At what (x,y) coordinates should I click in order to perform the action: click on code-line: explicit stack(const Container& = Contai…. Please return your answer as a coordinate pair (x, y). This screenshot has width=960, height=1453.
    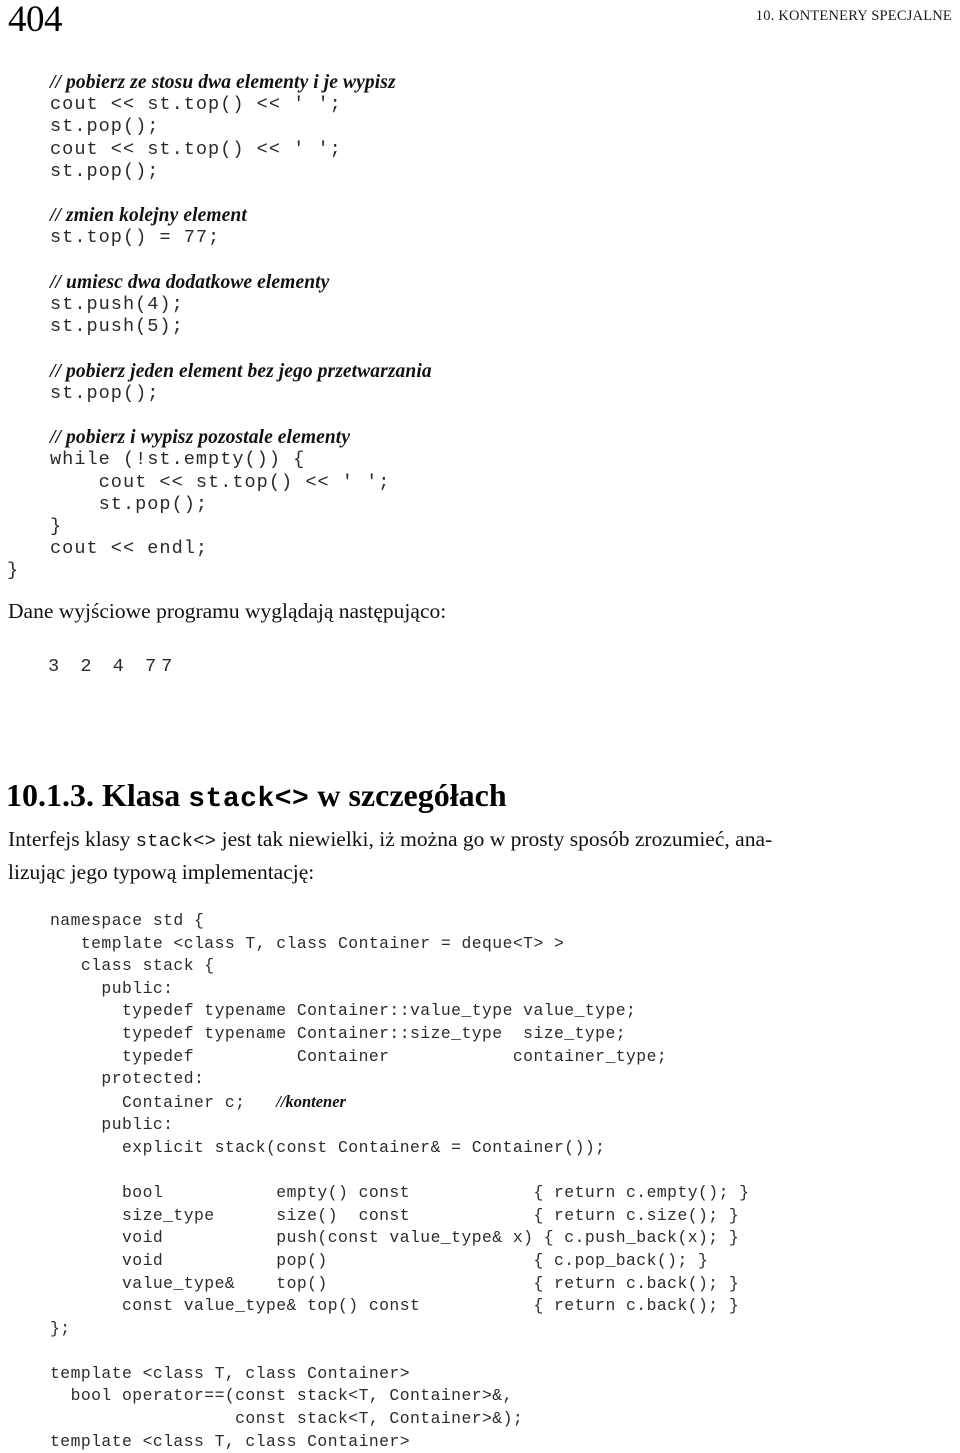
    Looking at the image, I should click on (328, 1147).